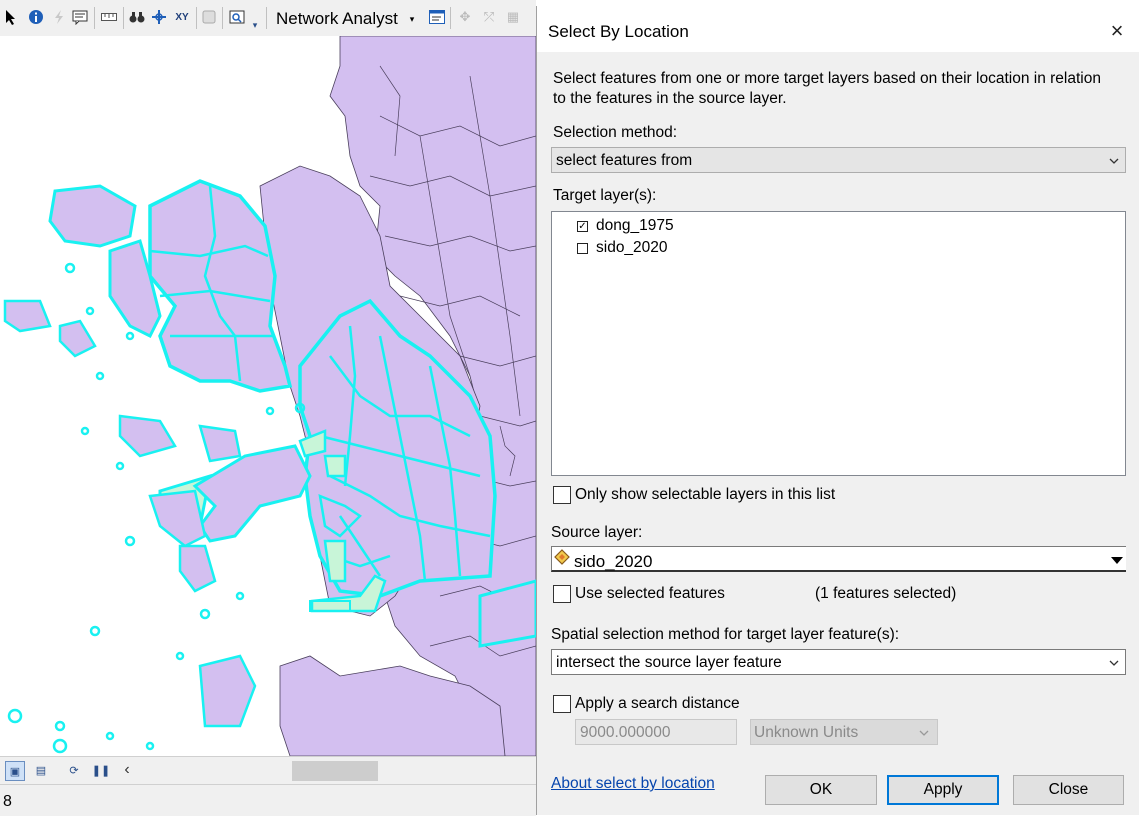 The width and height of the screenshot is (1139, 816). Describe the element at coordinates (159, 17) in the screenshot. I see `go-to-xy-icon` at that location.